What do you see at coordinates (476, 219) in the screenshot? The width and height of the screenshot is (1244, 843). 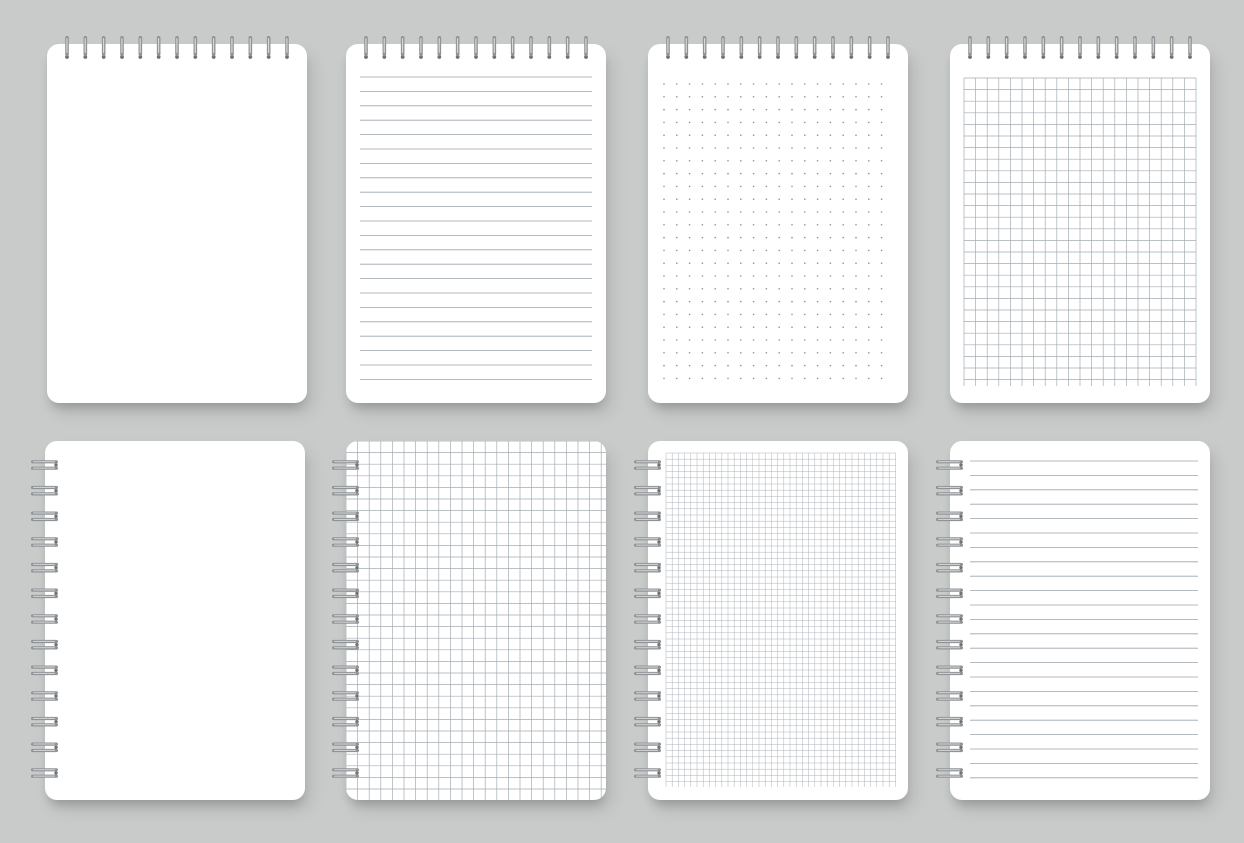 I see `notebook-top-binding-lined` at bounding box center [476, 219].